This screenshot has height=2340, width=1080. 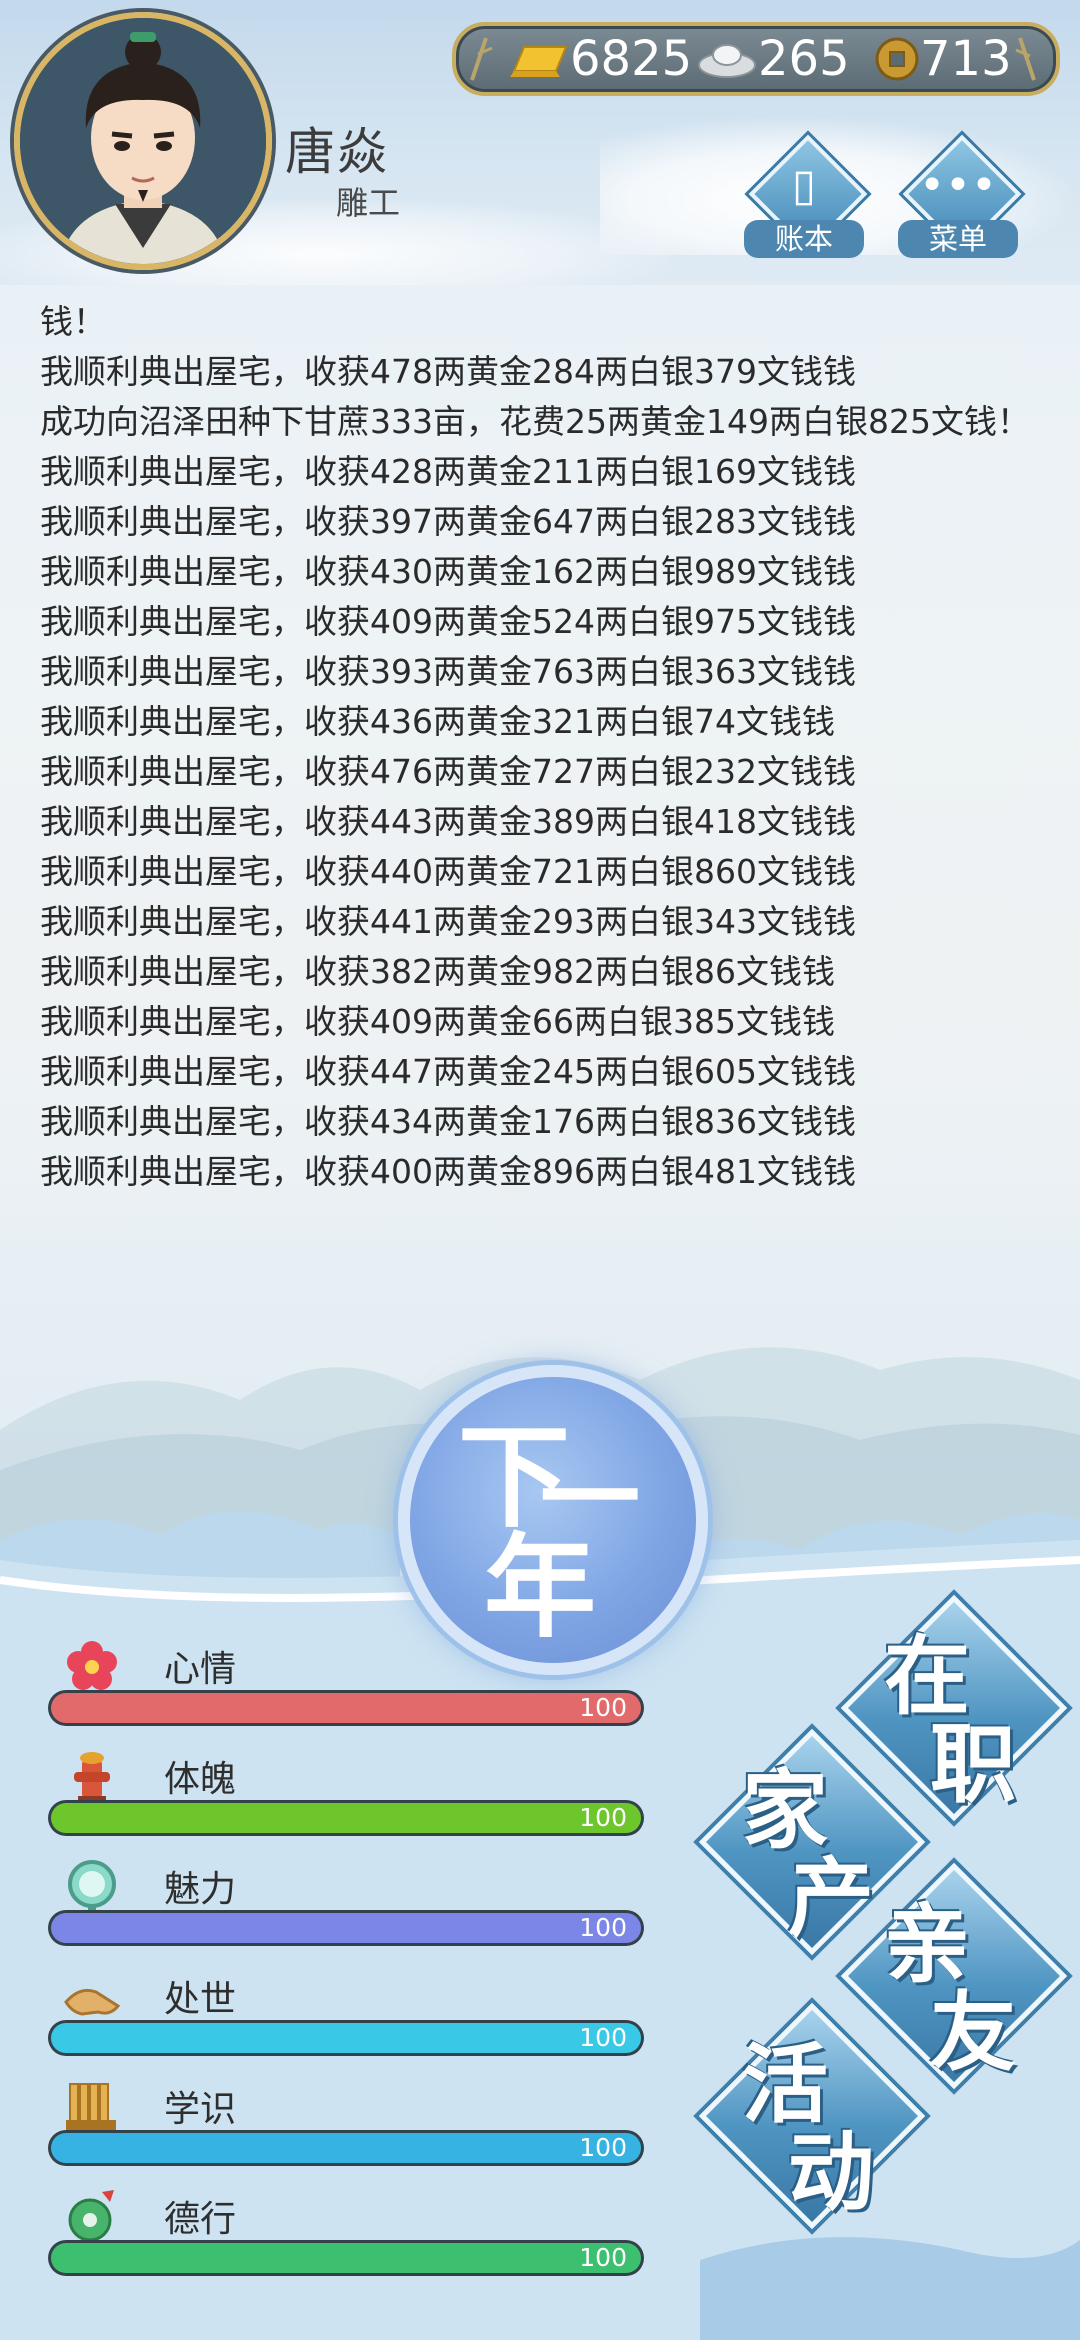 What do you see at coordinates (348, 2236) in the screenshot?
I see `stat-row: 德行 100` at bounding box center [348, 2236].